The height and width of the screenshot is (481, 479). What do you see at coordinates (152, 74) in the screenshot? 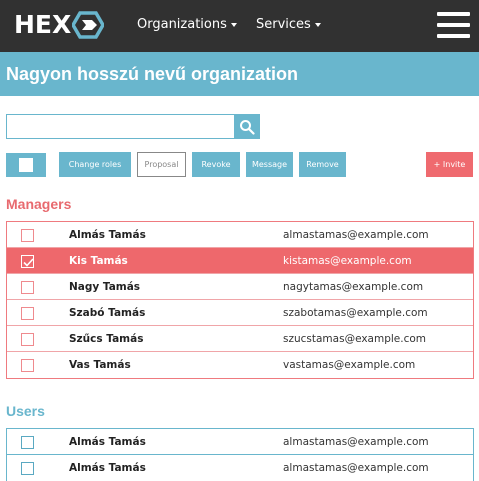
I see `page-title: Nagyon hosszú nevű organization` at bounding box center [152, 74].